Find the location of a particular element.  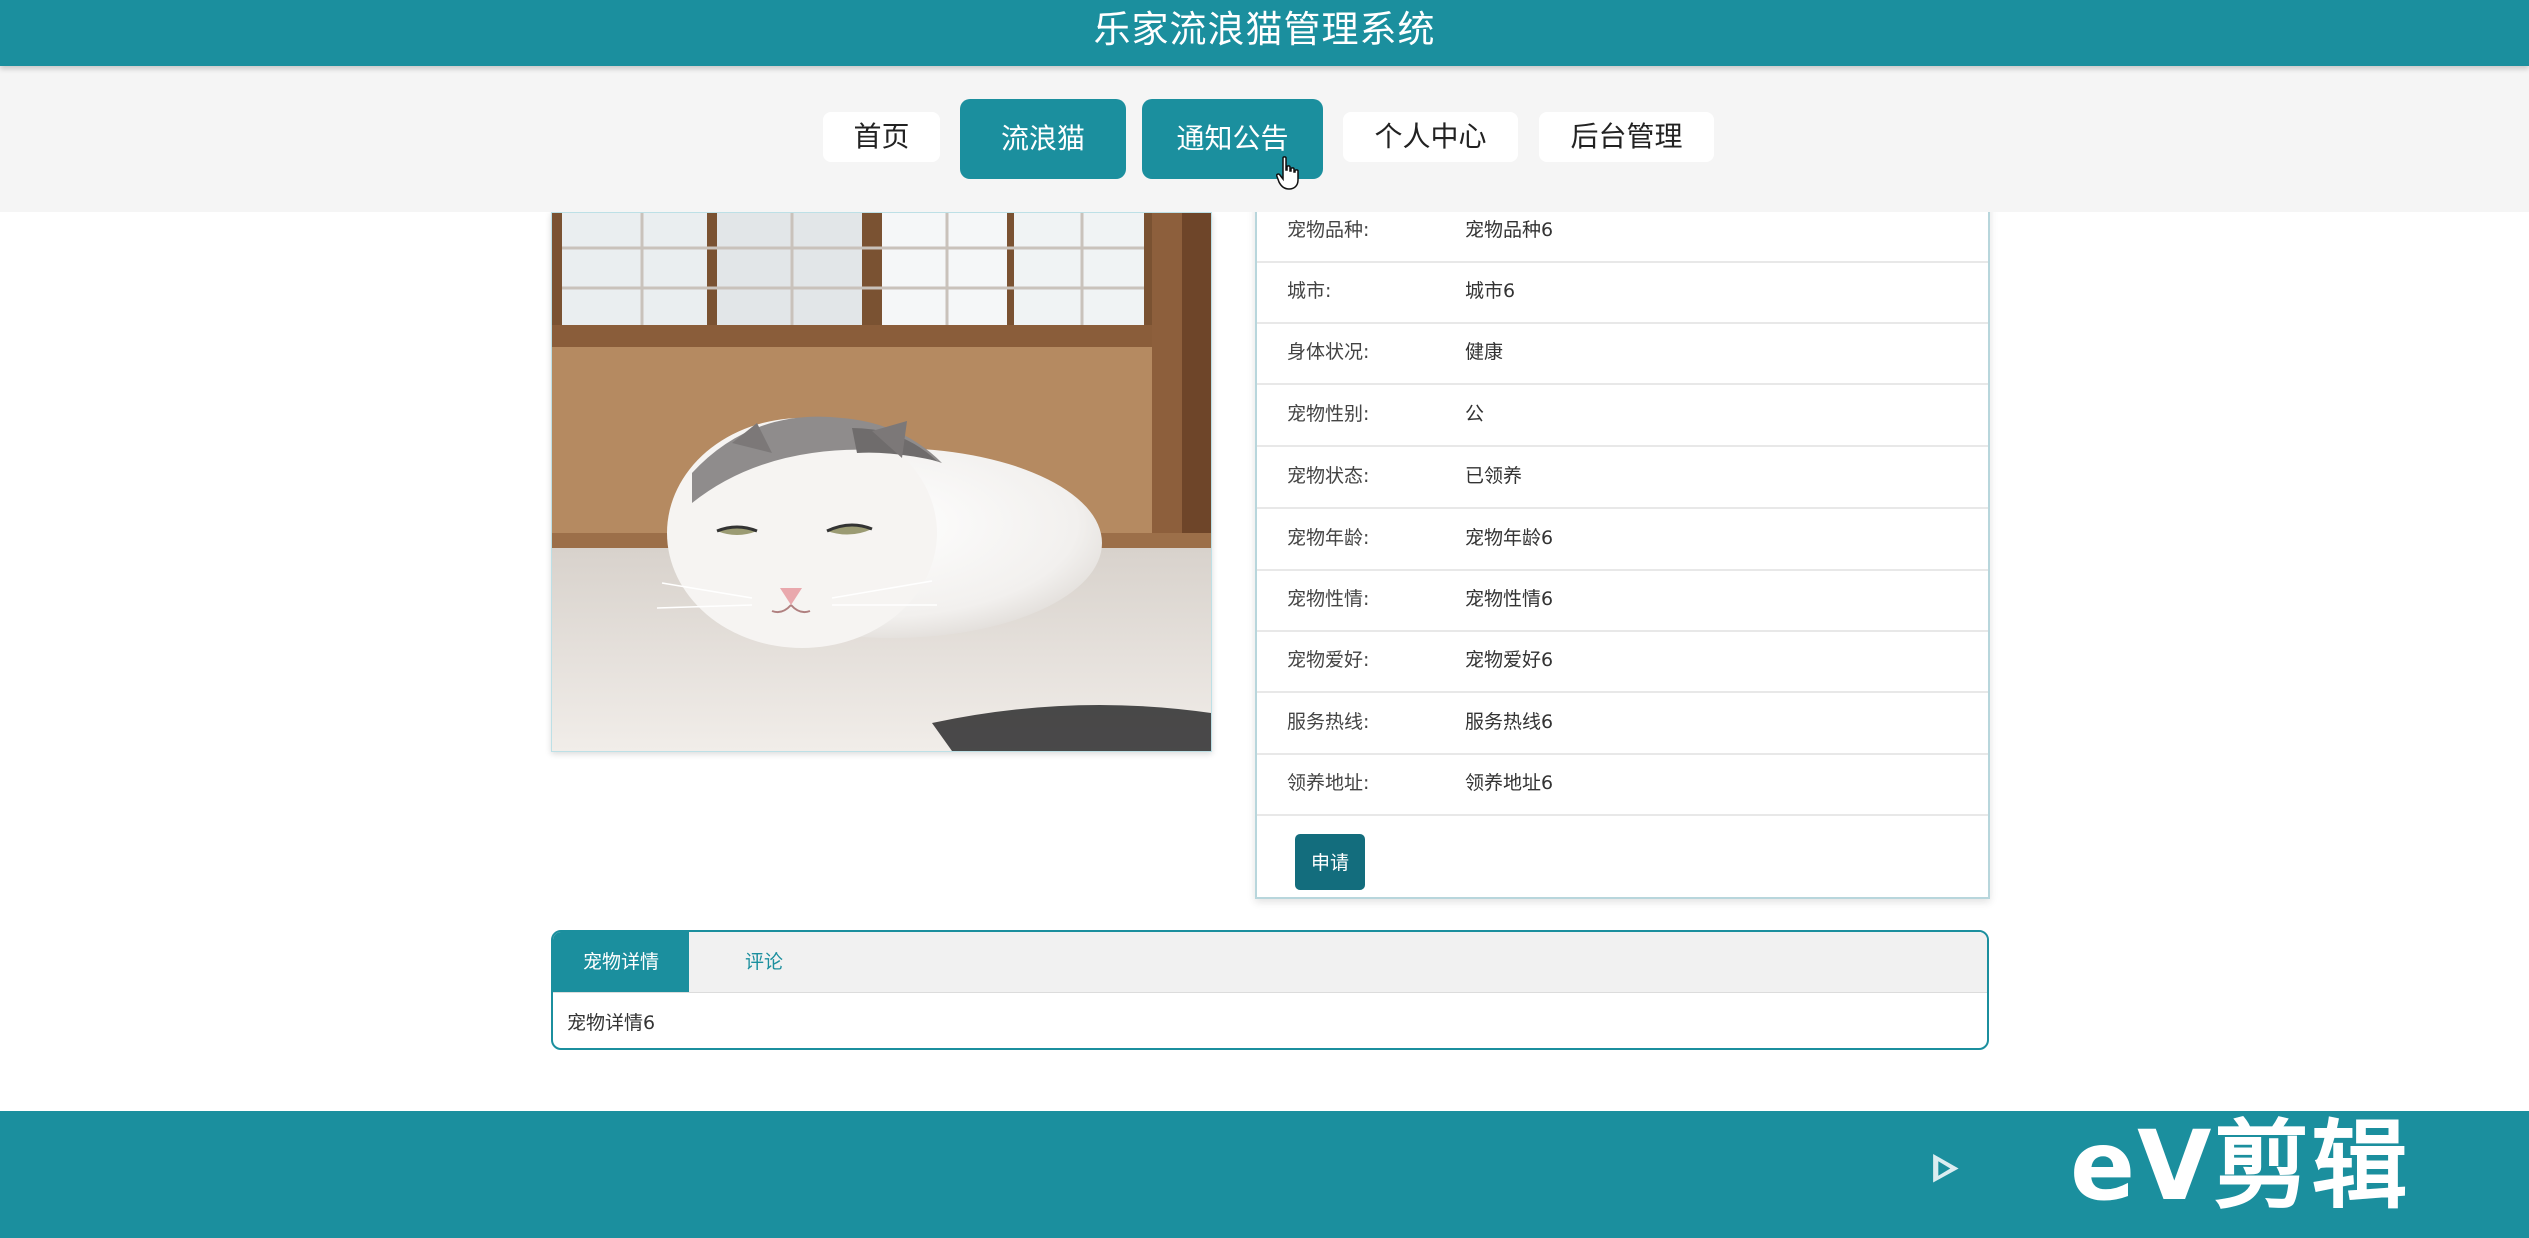

info-value: 服务热线6 is located at coordinates (1509, 722).